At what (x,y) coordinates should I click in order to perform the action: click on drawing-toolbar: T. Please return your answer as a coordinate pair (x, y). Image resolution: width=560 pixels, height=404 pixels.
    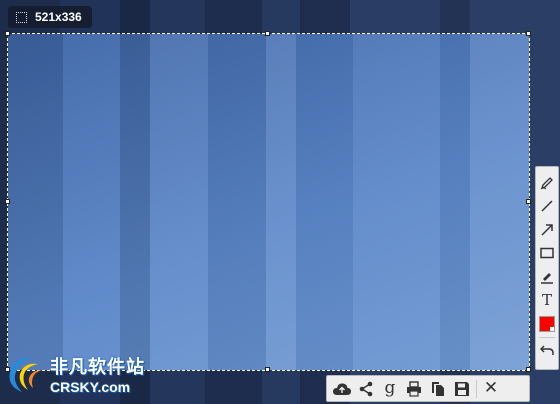
    Looking at the image, I should click on (547, 268).